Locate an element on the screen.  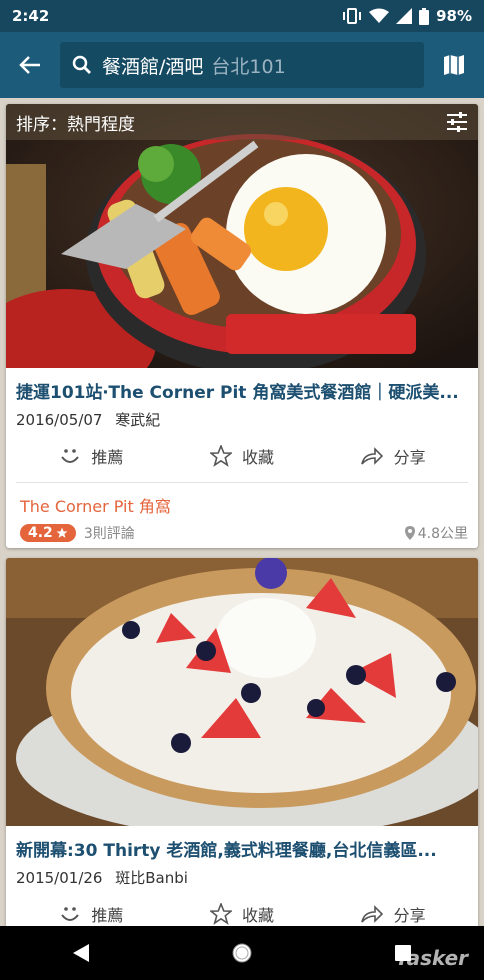
distance-value: 4.8公里 is located at coordinates (442, 534).